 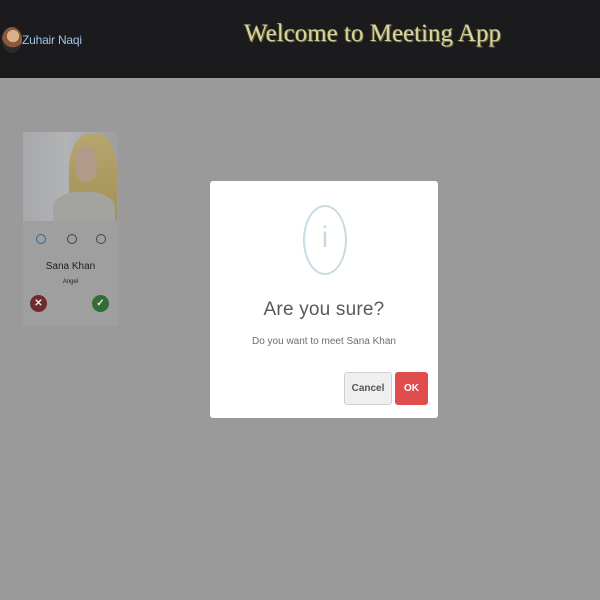 I want to click on dialog-message: Do you want to meet Sana Khan, so click(x=324, y=341).